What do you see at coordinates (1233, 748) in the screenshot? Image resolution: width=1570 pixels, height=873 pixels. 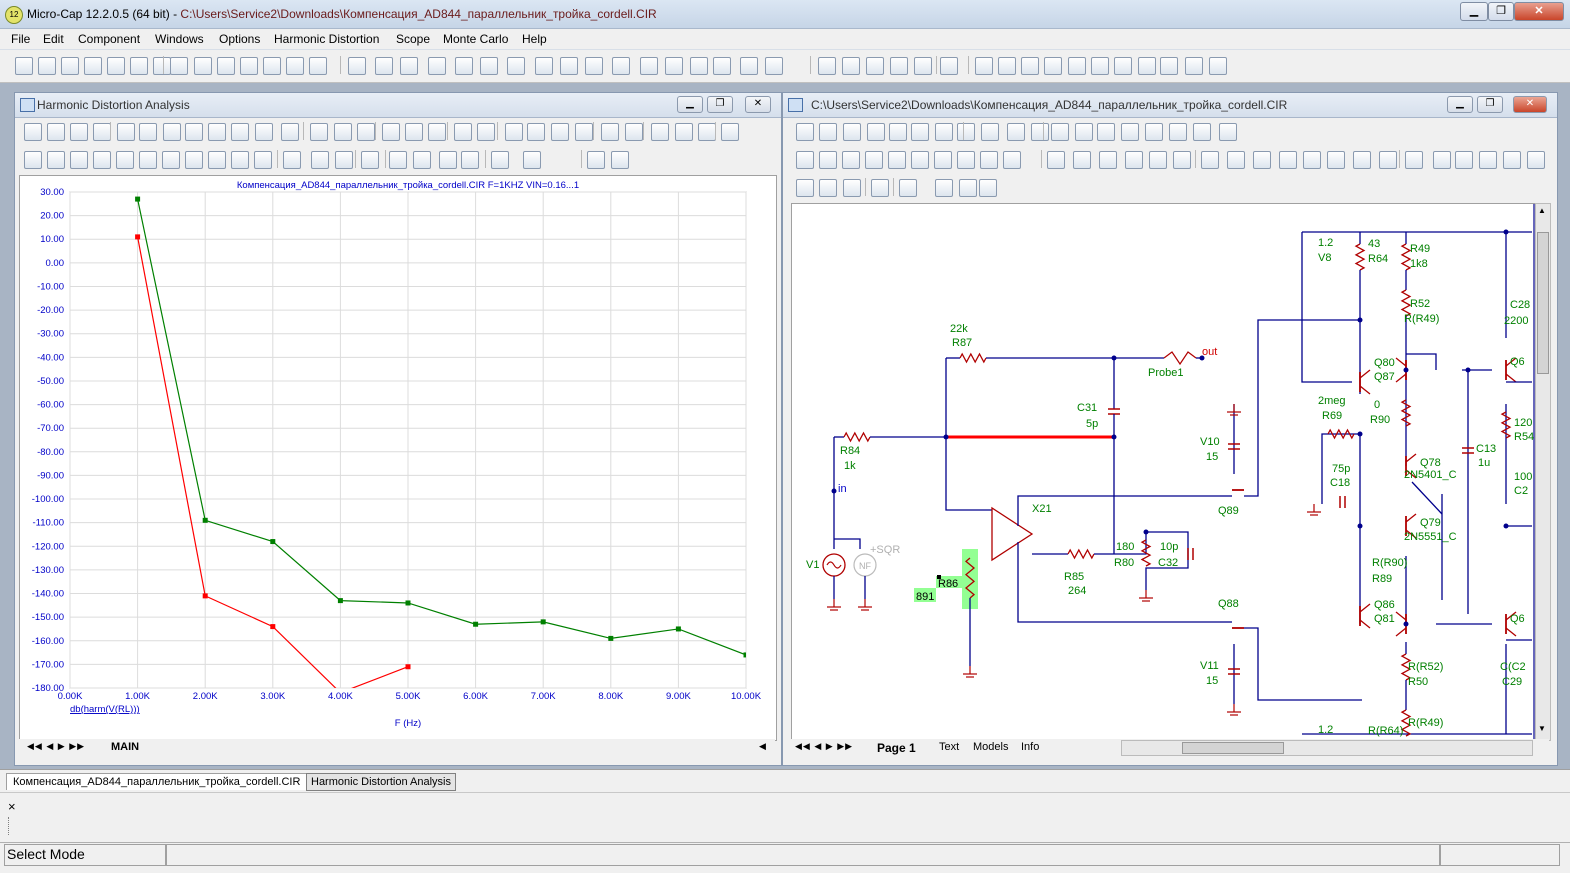 I see `horizontal-scroll-thumb` at bounding box center [1233, 748].